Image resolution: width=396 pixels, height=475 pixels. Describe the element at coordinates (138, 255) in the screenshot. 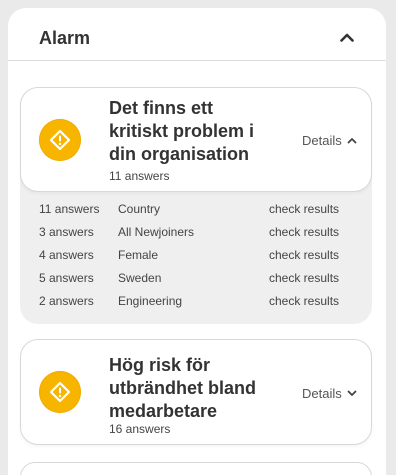

I see `breakdown-group: Female` at that location.